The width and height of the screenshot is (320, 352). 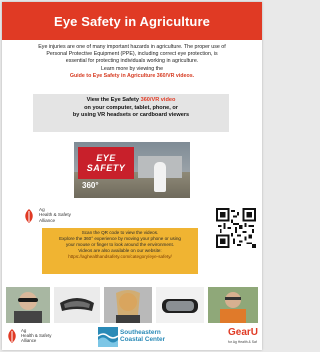 I want to click on coastal-center-logo: Southeastern Coastal Center, so click(x=140, y=337).